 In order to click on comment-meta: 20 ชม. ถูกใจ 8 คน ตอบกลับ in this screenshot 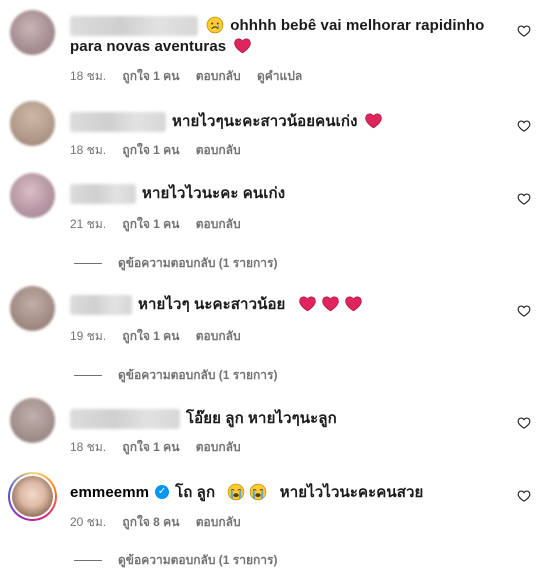, I will do `click(162, 522)`.